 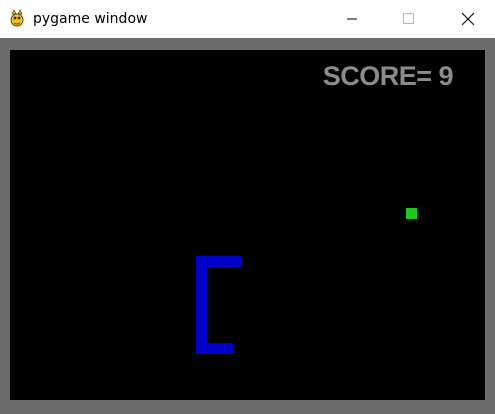 I want to click on snake-segment-bottom, so click(x=214, y=348).